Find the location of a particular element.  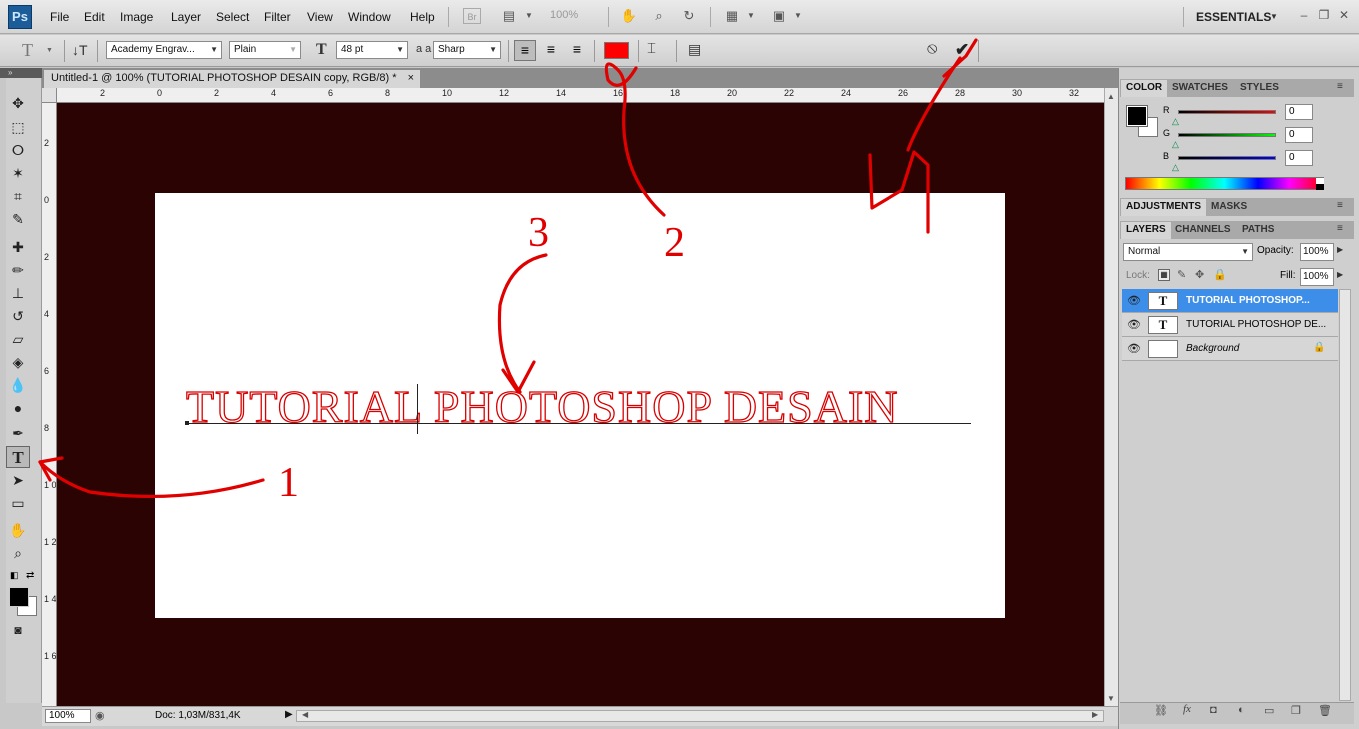

status-menu-arrow-icon: ▶ is located at coordinates (289, 714).